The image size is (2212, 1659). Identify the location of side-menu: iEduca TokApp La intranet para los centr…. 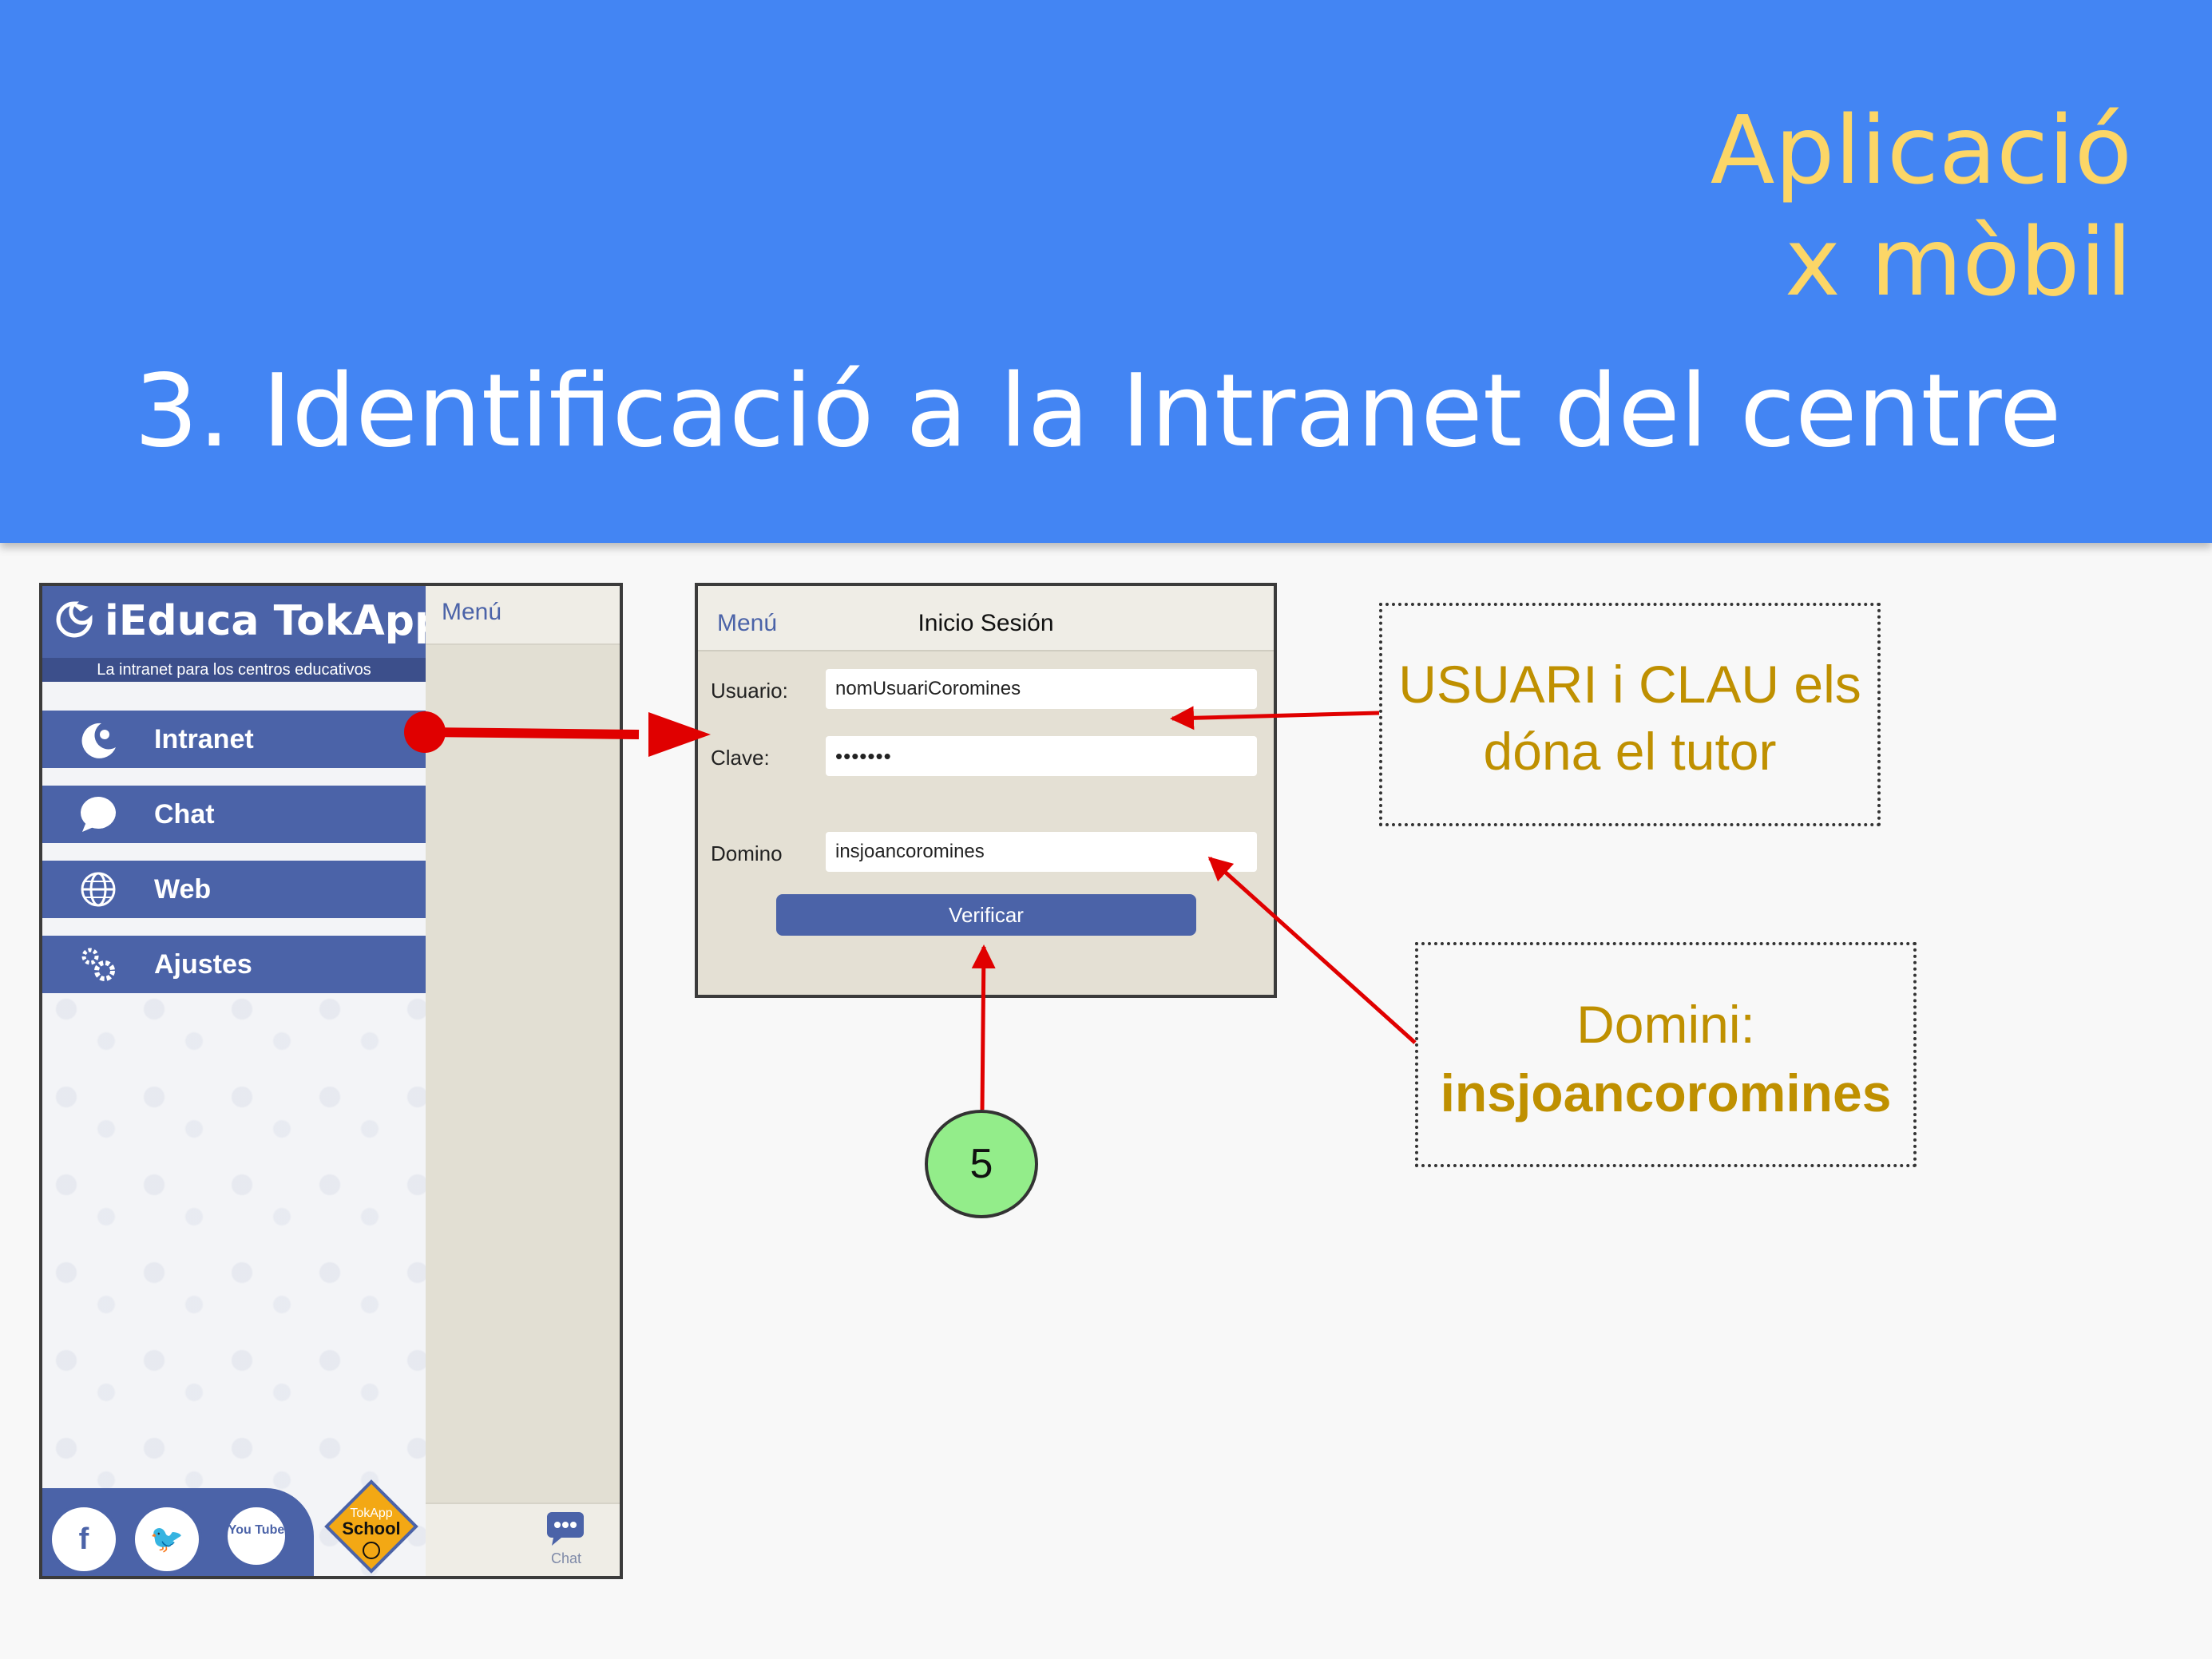
(243, 1081).